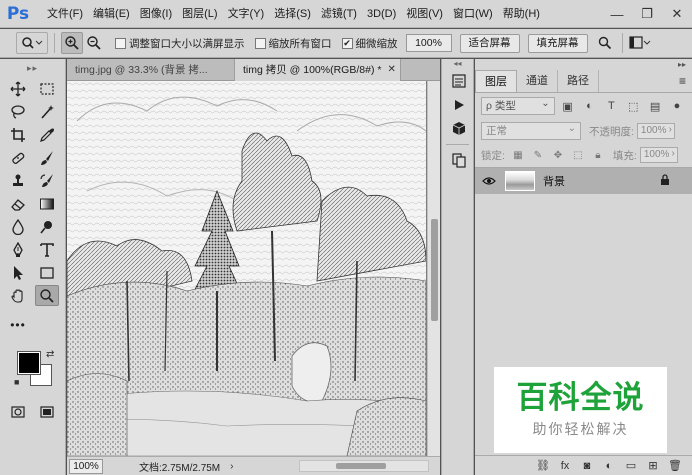 The image size is (692, 475). Describe the element at coordinates (675, 465) in the screenshot. I see `delete-layer-icon: 🗑︎` at that location.